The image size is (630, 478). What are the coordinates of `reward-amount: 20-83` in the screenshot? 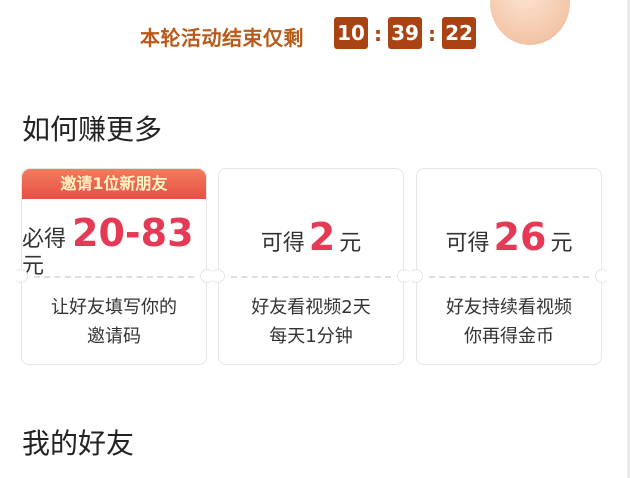 It's located at (133, 233).